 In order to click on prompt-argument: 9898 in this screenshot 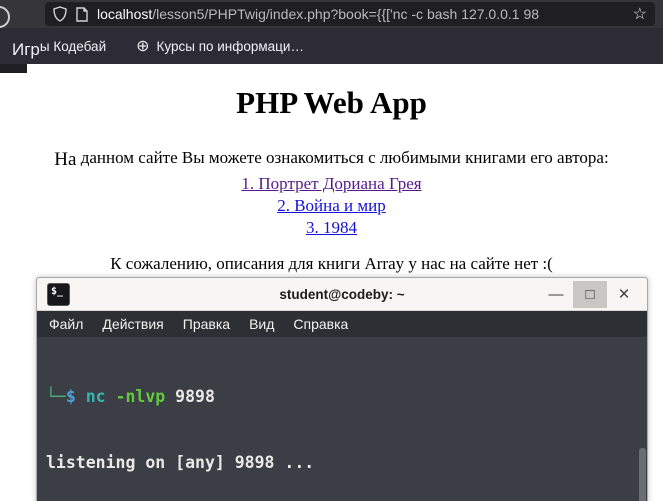, I will do `click(190, 396)`.